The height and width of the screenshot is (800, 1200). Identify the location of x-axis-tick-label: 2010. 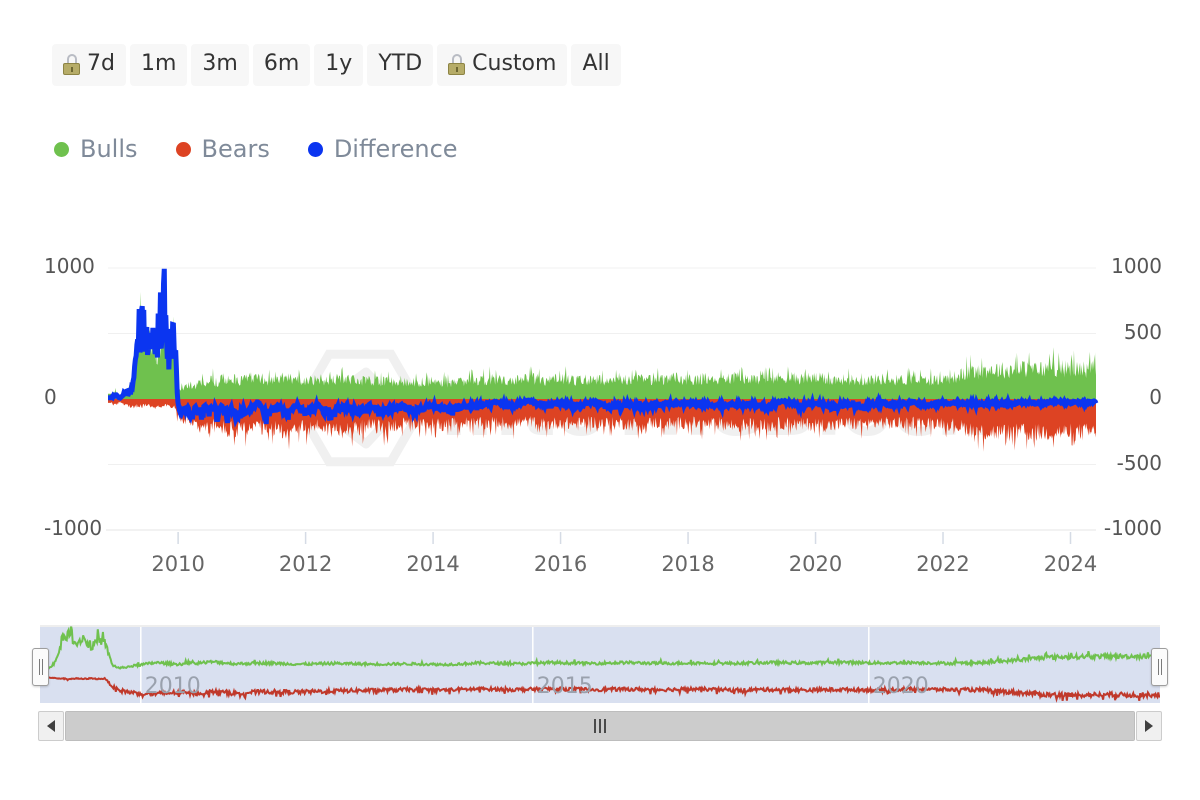
(178, 564).